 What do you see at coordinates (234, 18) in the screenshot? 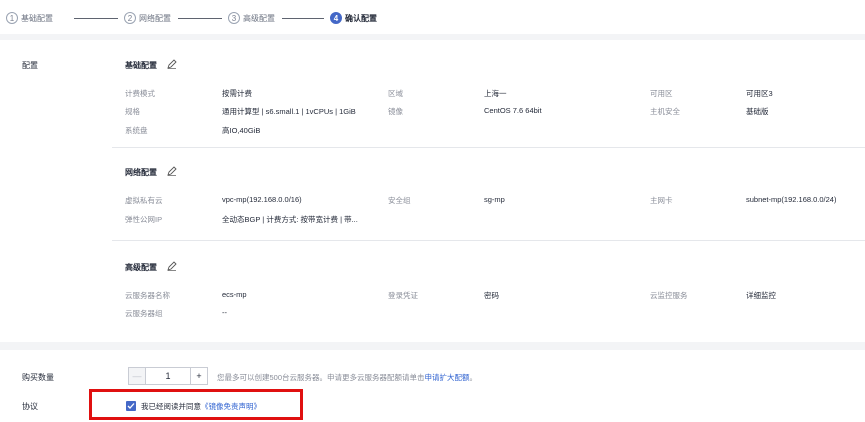
I see `step-3-number: 3` at bounding box center [234, 18].